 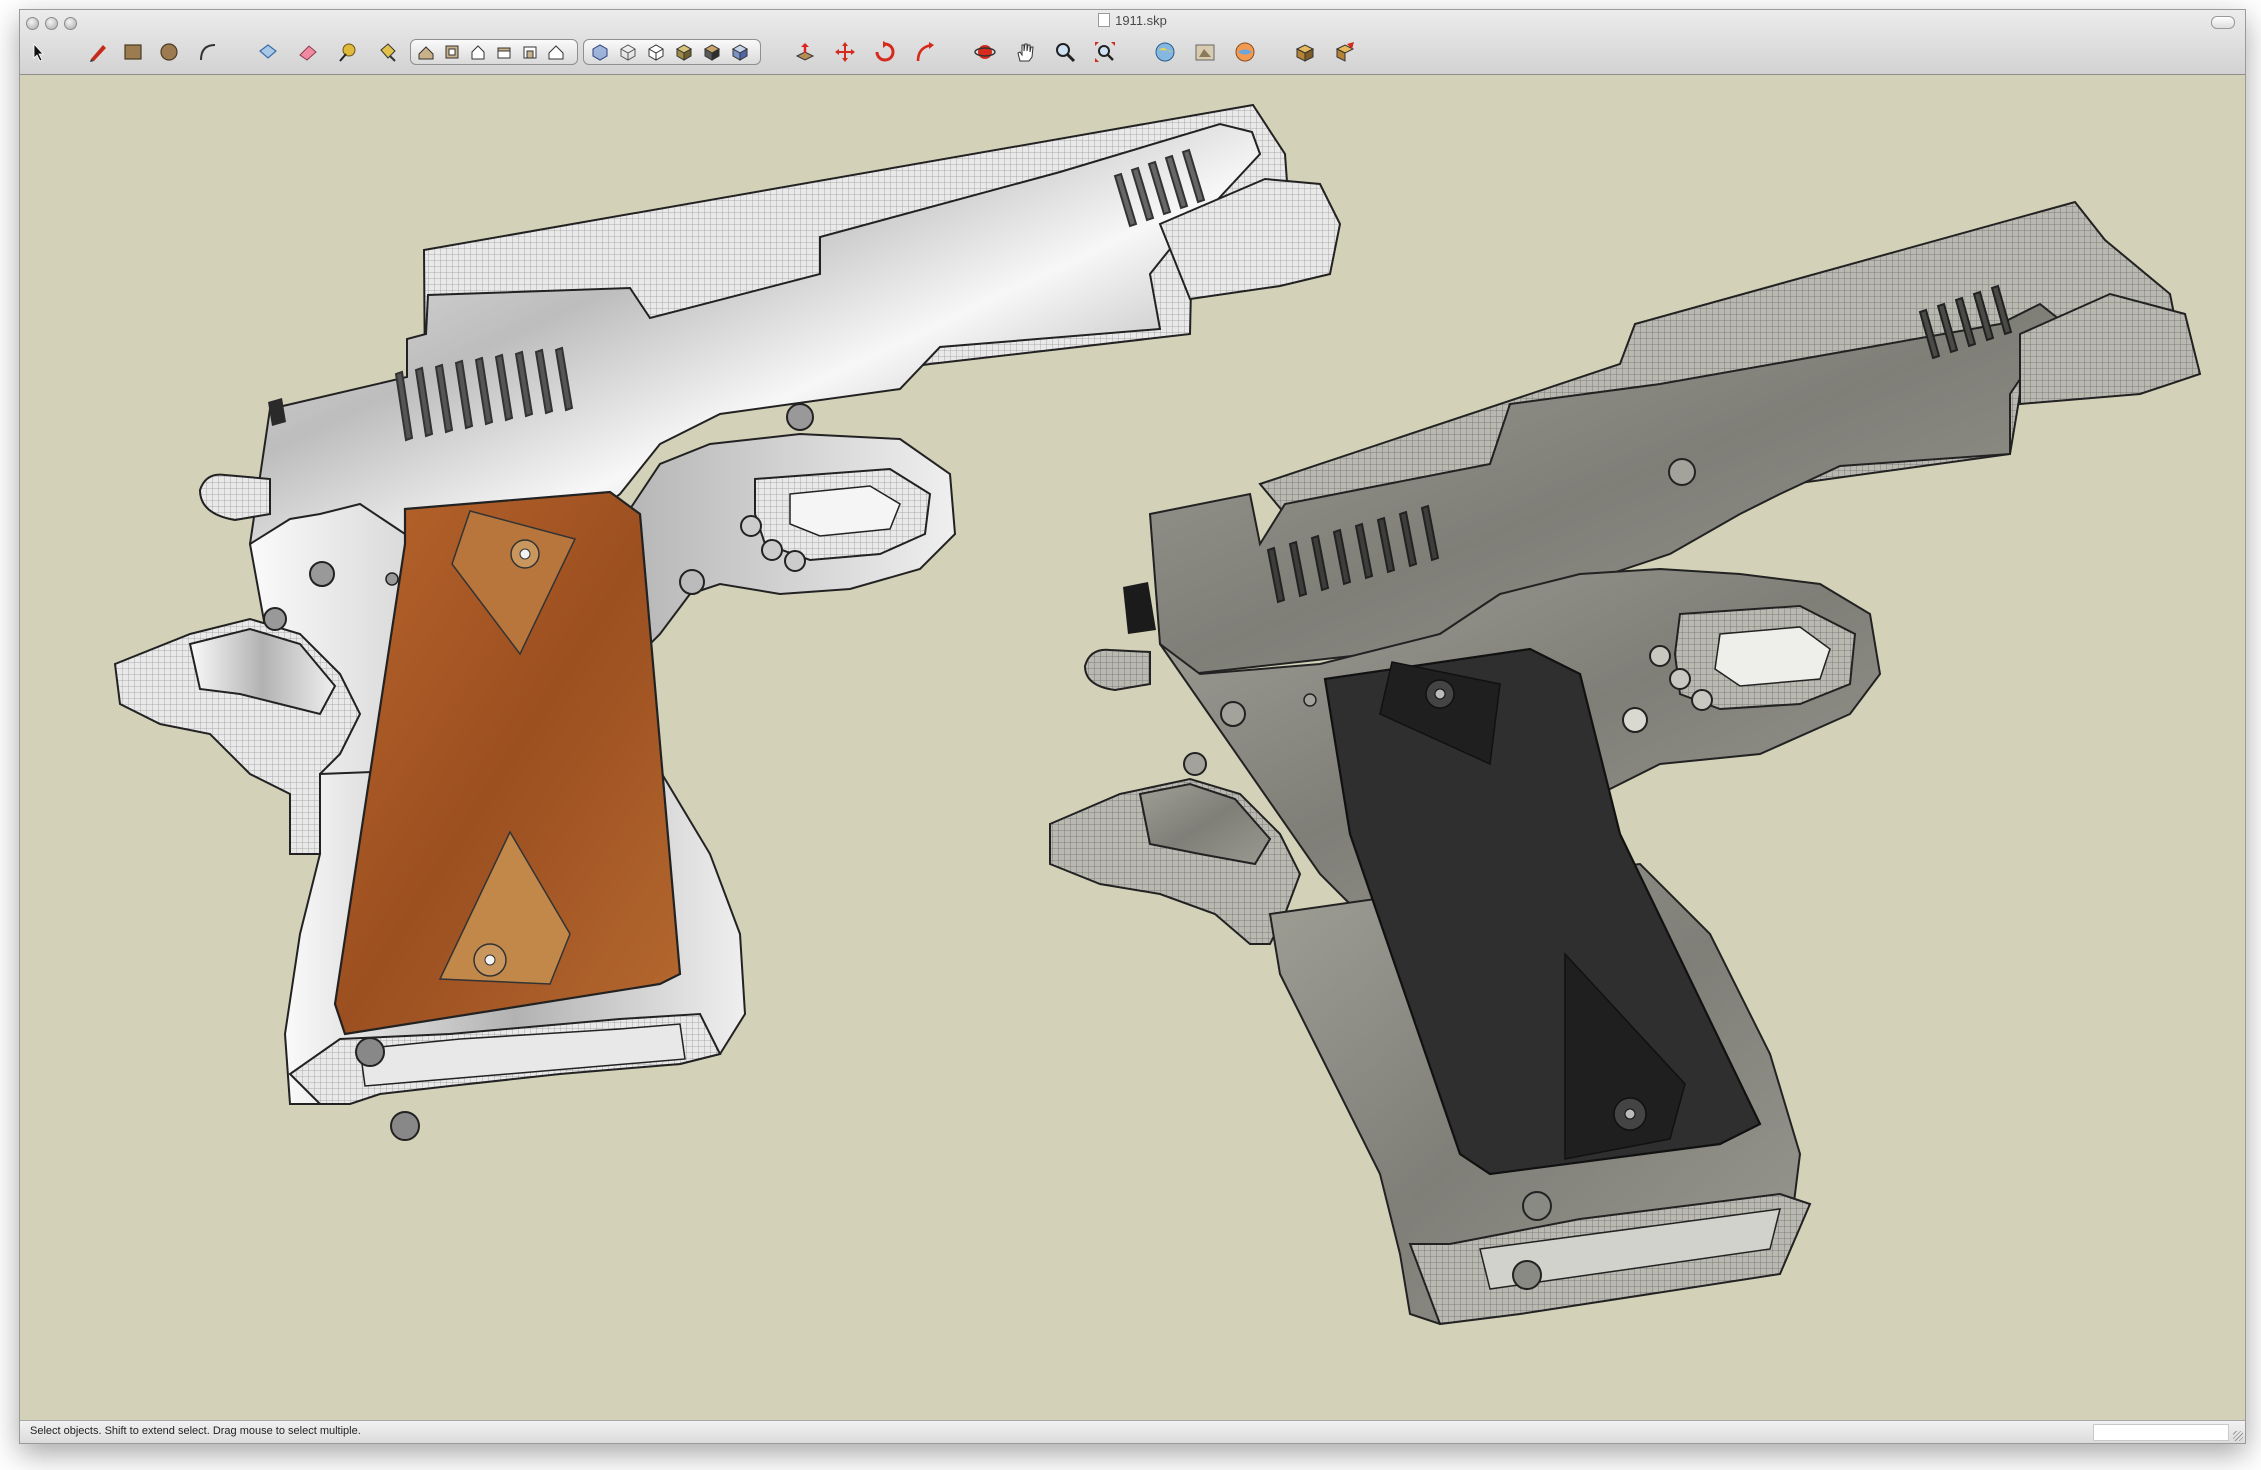 What do you see at coordinates (2161, 1432) in the screenshot?
I see `measurements-box` at bounding box center [2161, 1432].